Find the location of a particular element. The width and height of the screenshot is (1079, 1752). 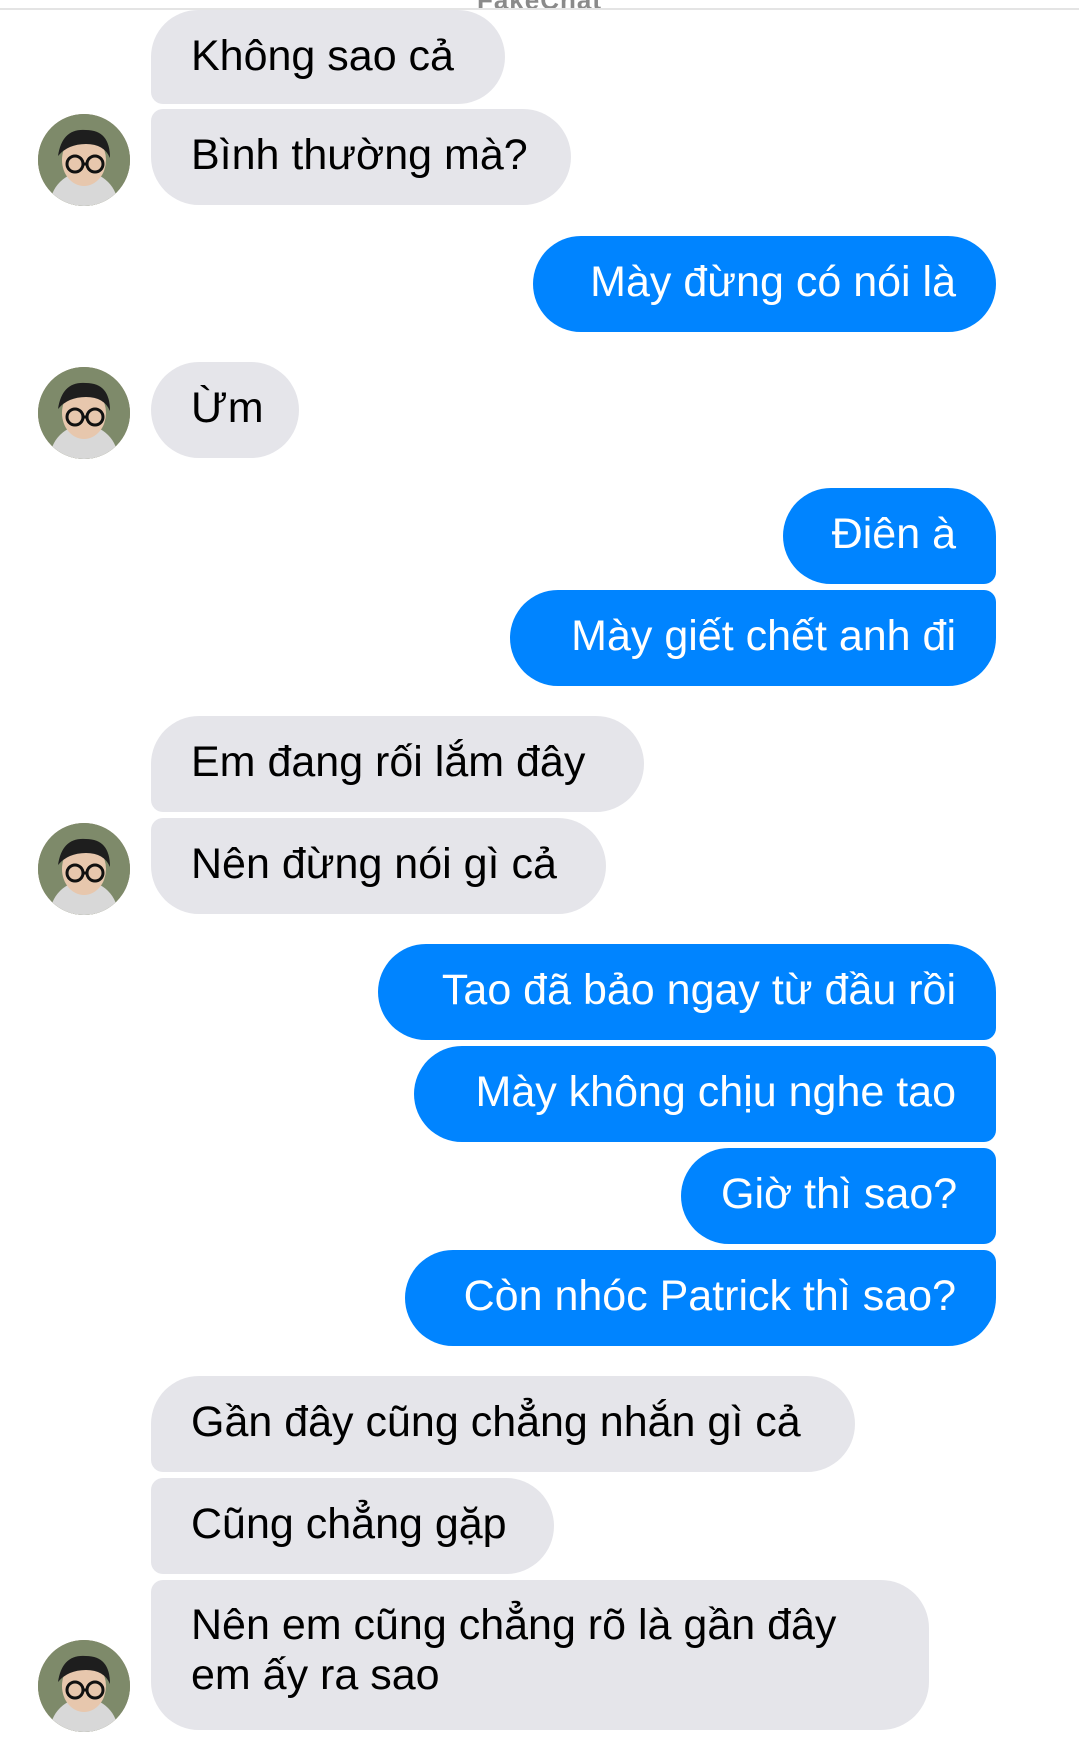

message-bubble-outgoing: Điên à is located at coordinates (889, 536).